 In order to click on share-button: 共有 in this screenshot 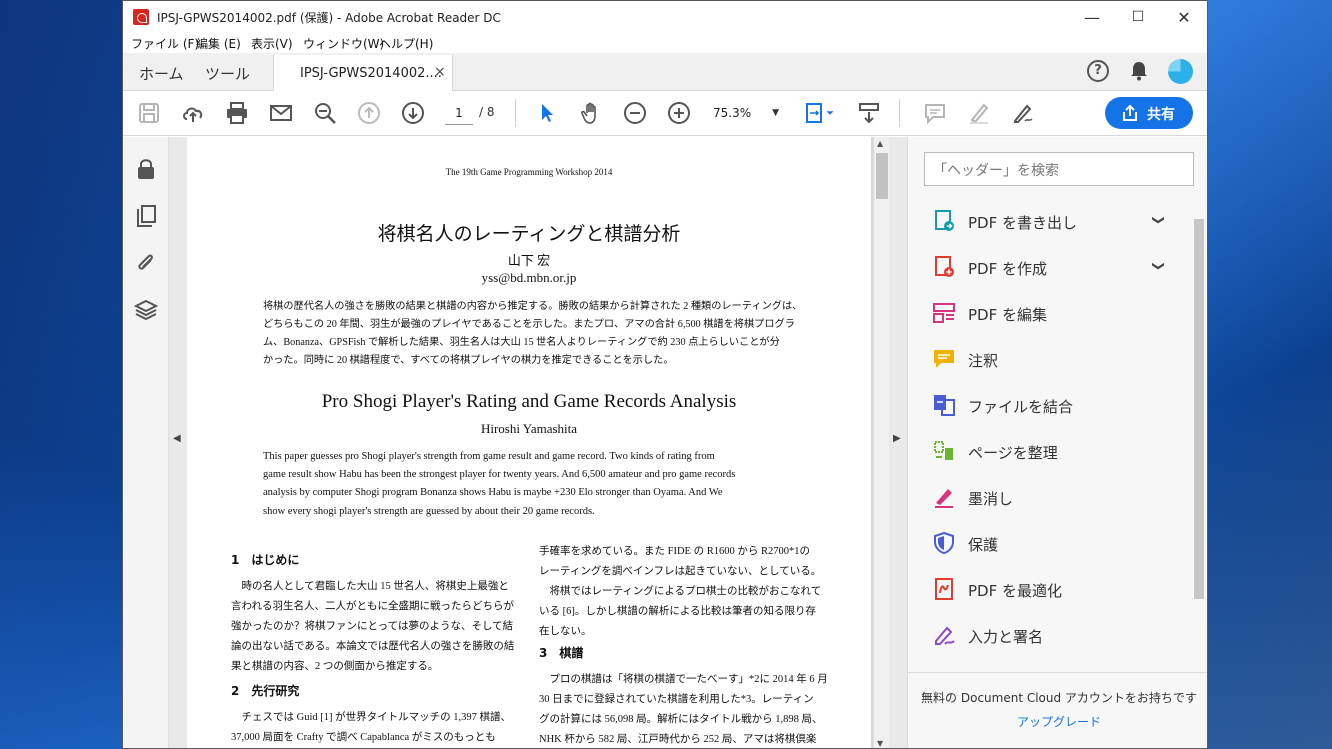, I will do `click(1149, 113)`.